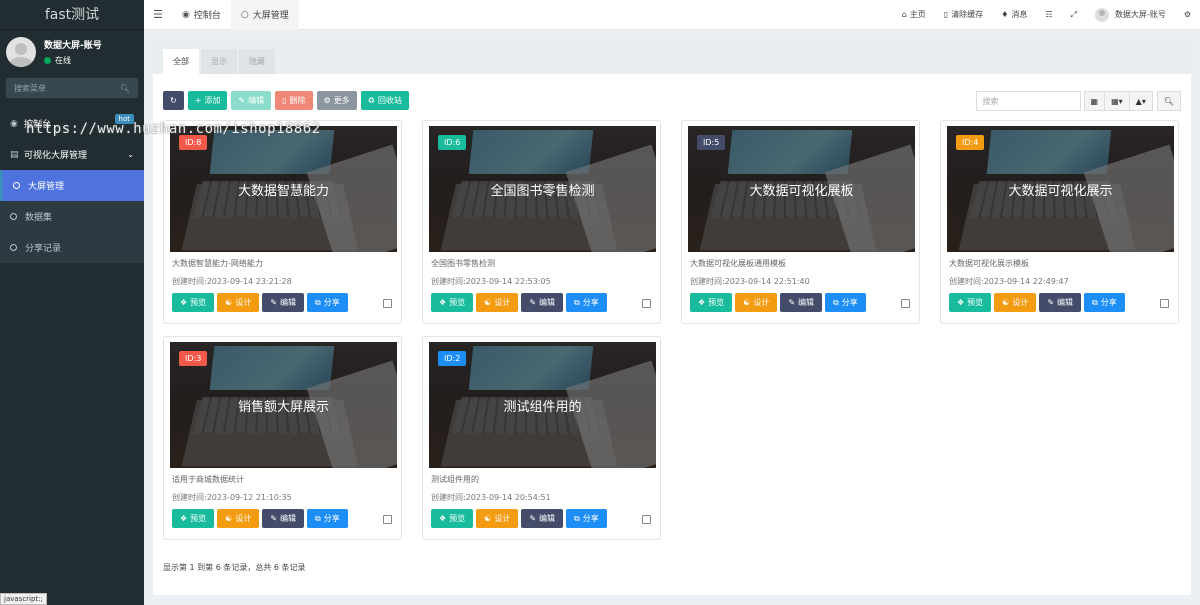 The image size is (1200, 605). Describe the element at coordinates (72, 15) in the screenshot. I see `app-logo: fast测试` at that location.